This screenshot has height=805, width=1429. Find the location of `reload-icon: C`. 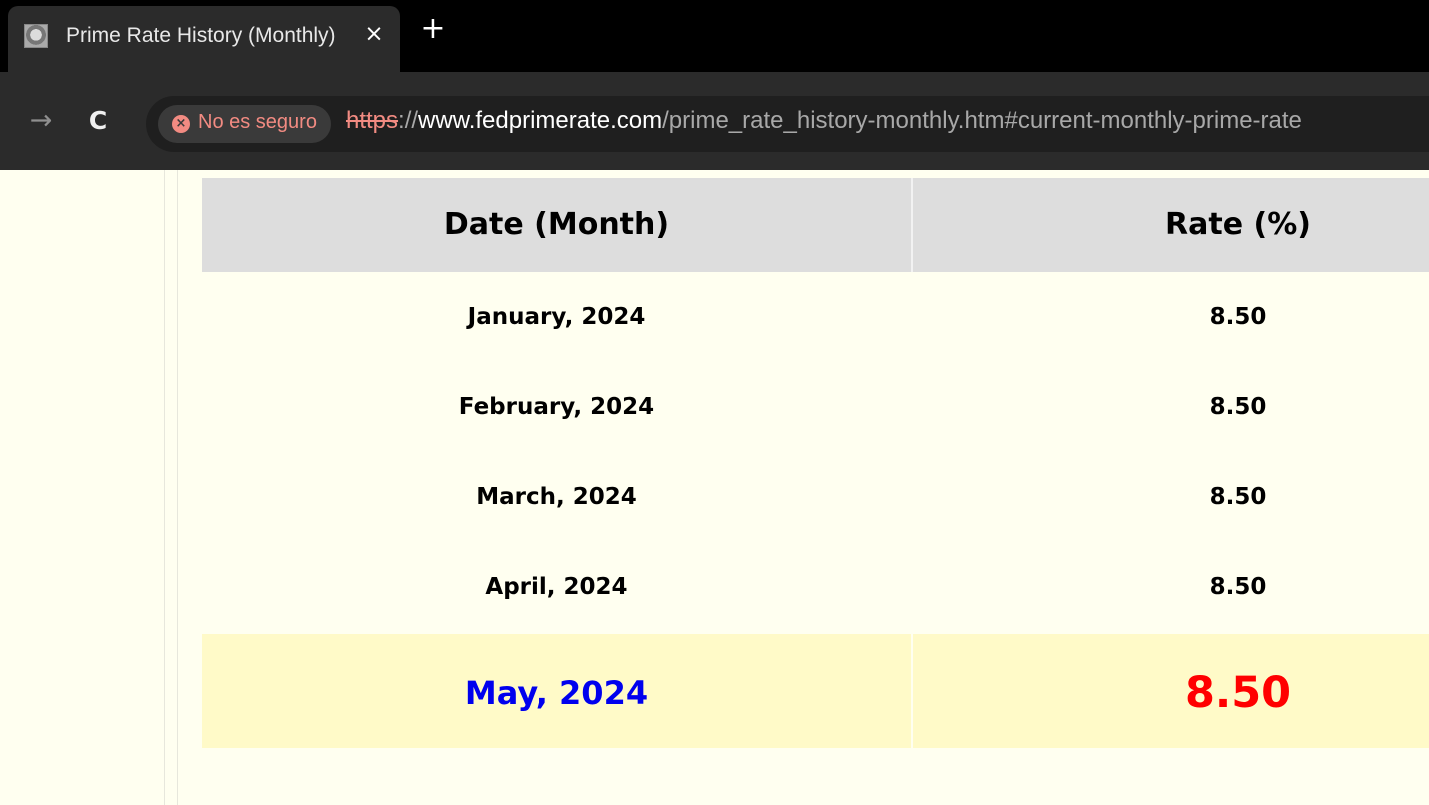

reload-icon: C is located at coordinates (98, 121).